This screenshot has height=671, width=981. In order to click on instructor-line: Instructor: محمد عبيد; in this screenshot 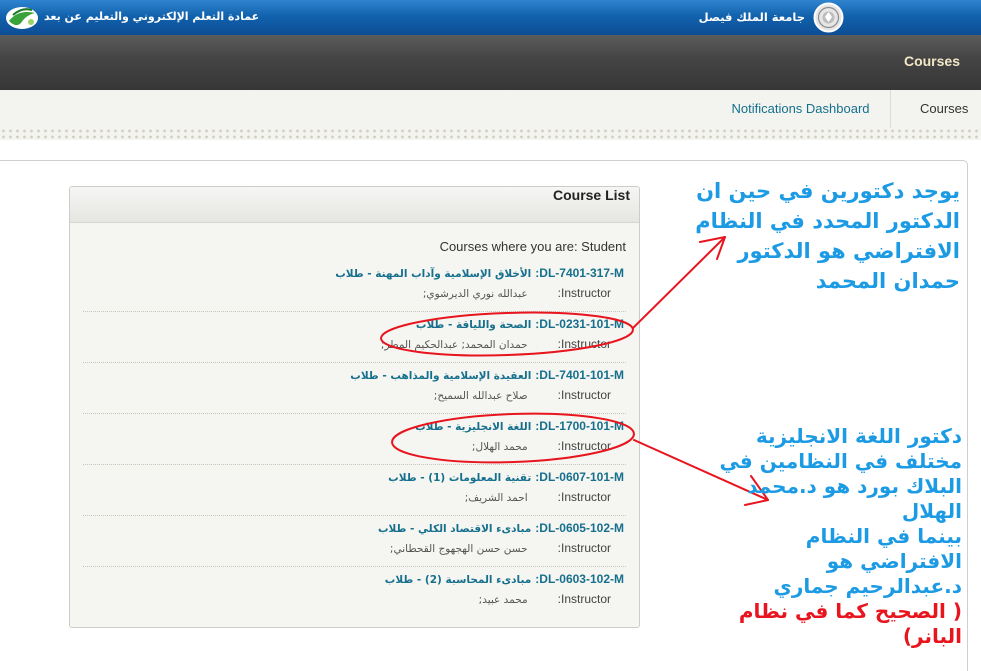, I will do `click(354, 599)`.